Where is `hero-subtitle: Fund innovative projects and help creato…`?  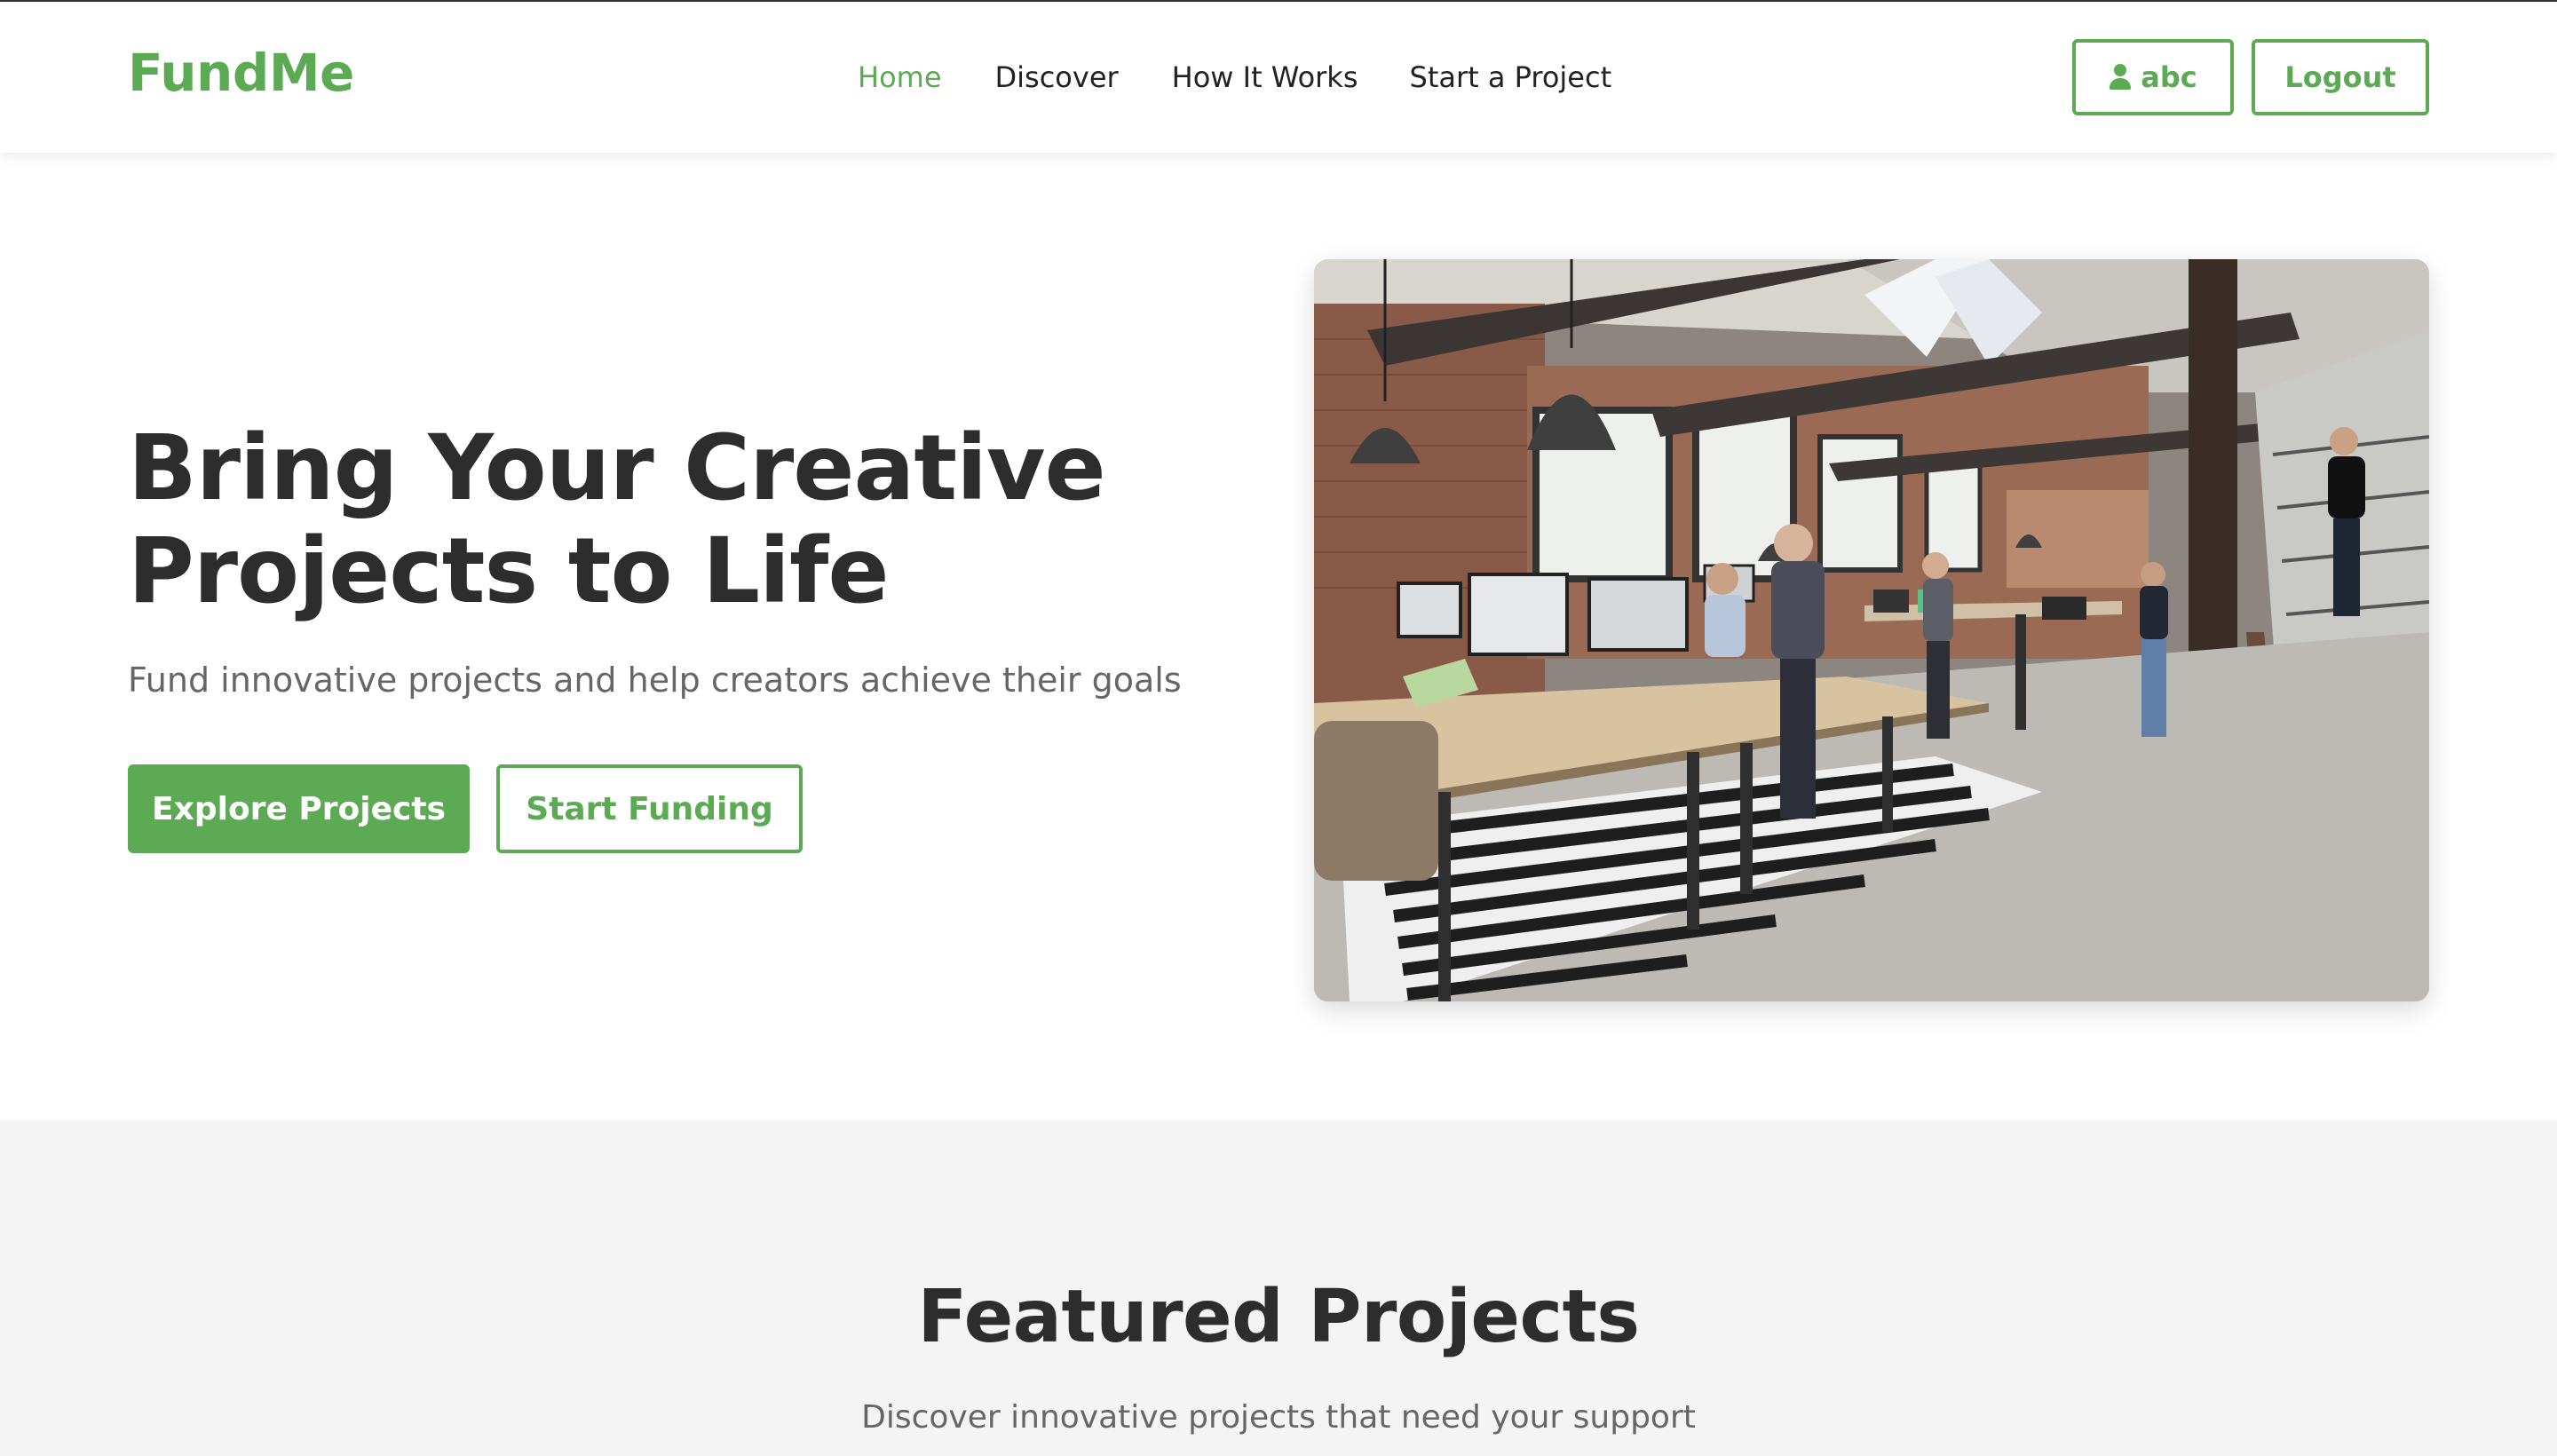
hero-subtitle: Fund innovative projects and help creato… is located at coordinates (655, 680).